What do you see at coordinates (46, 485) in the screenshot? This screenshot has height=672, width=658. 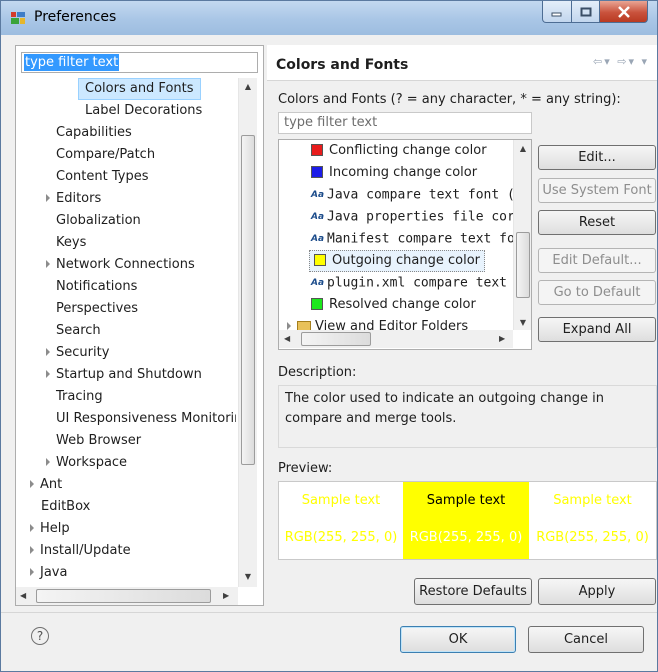 I see `tree-item-ant: Ant` at bounding box center [46, 485].